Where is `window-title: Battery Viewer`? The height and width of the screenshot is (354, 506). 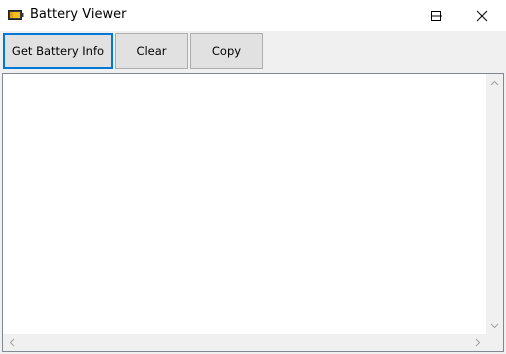
window-title: Battery Viewer is located at coordinates (78, 14).